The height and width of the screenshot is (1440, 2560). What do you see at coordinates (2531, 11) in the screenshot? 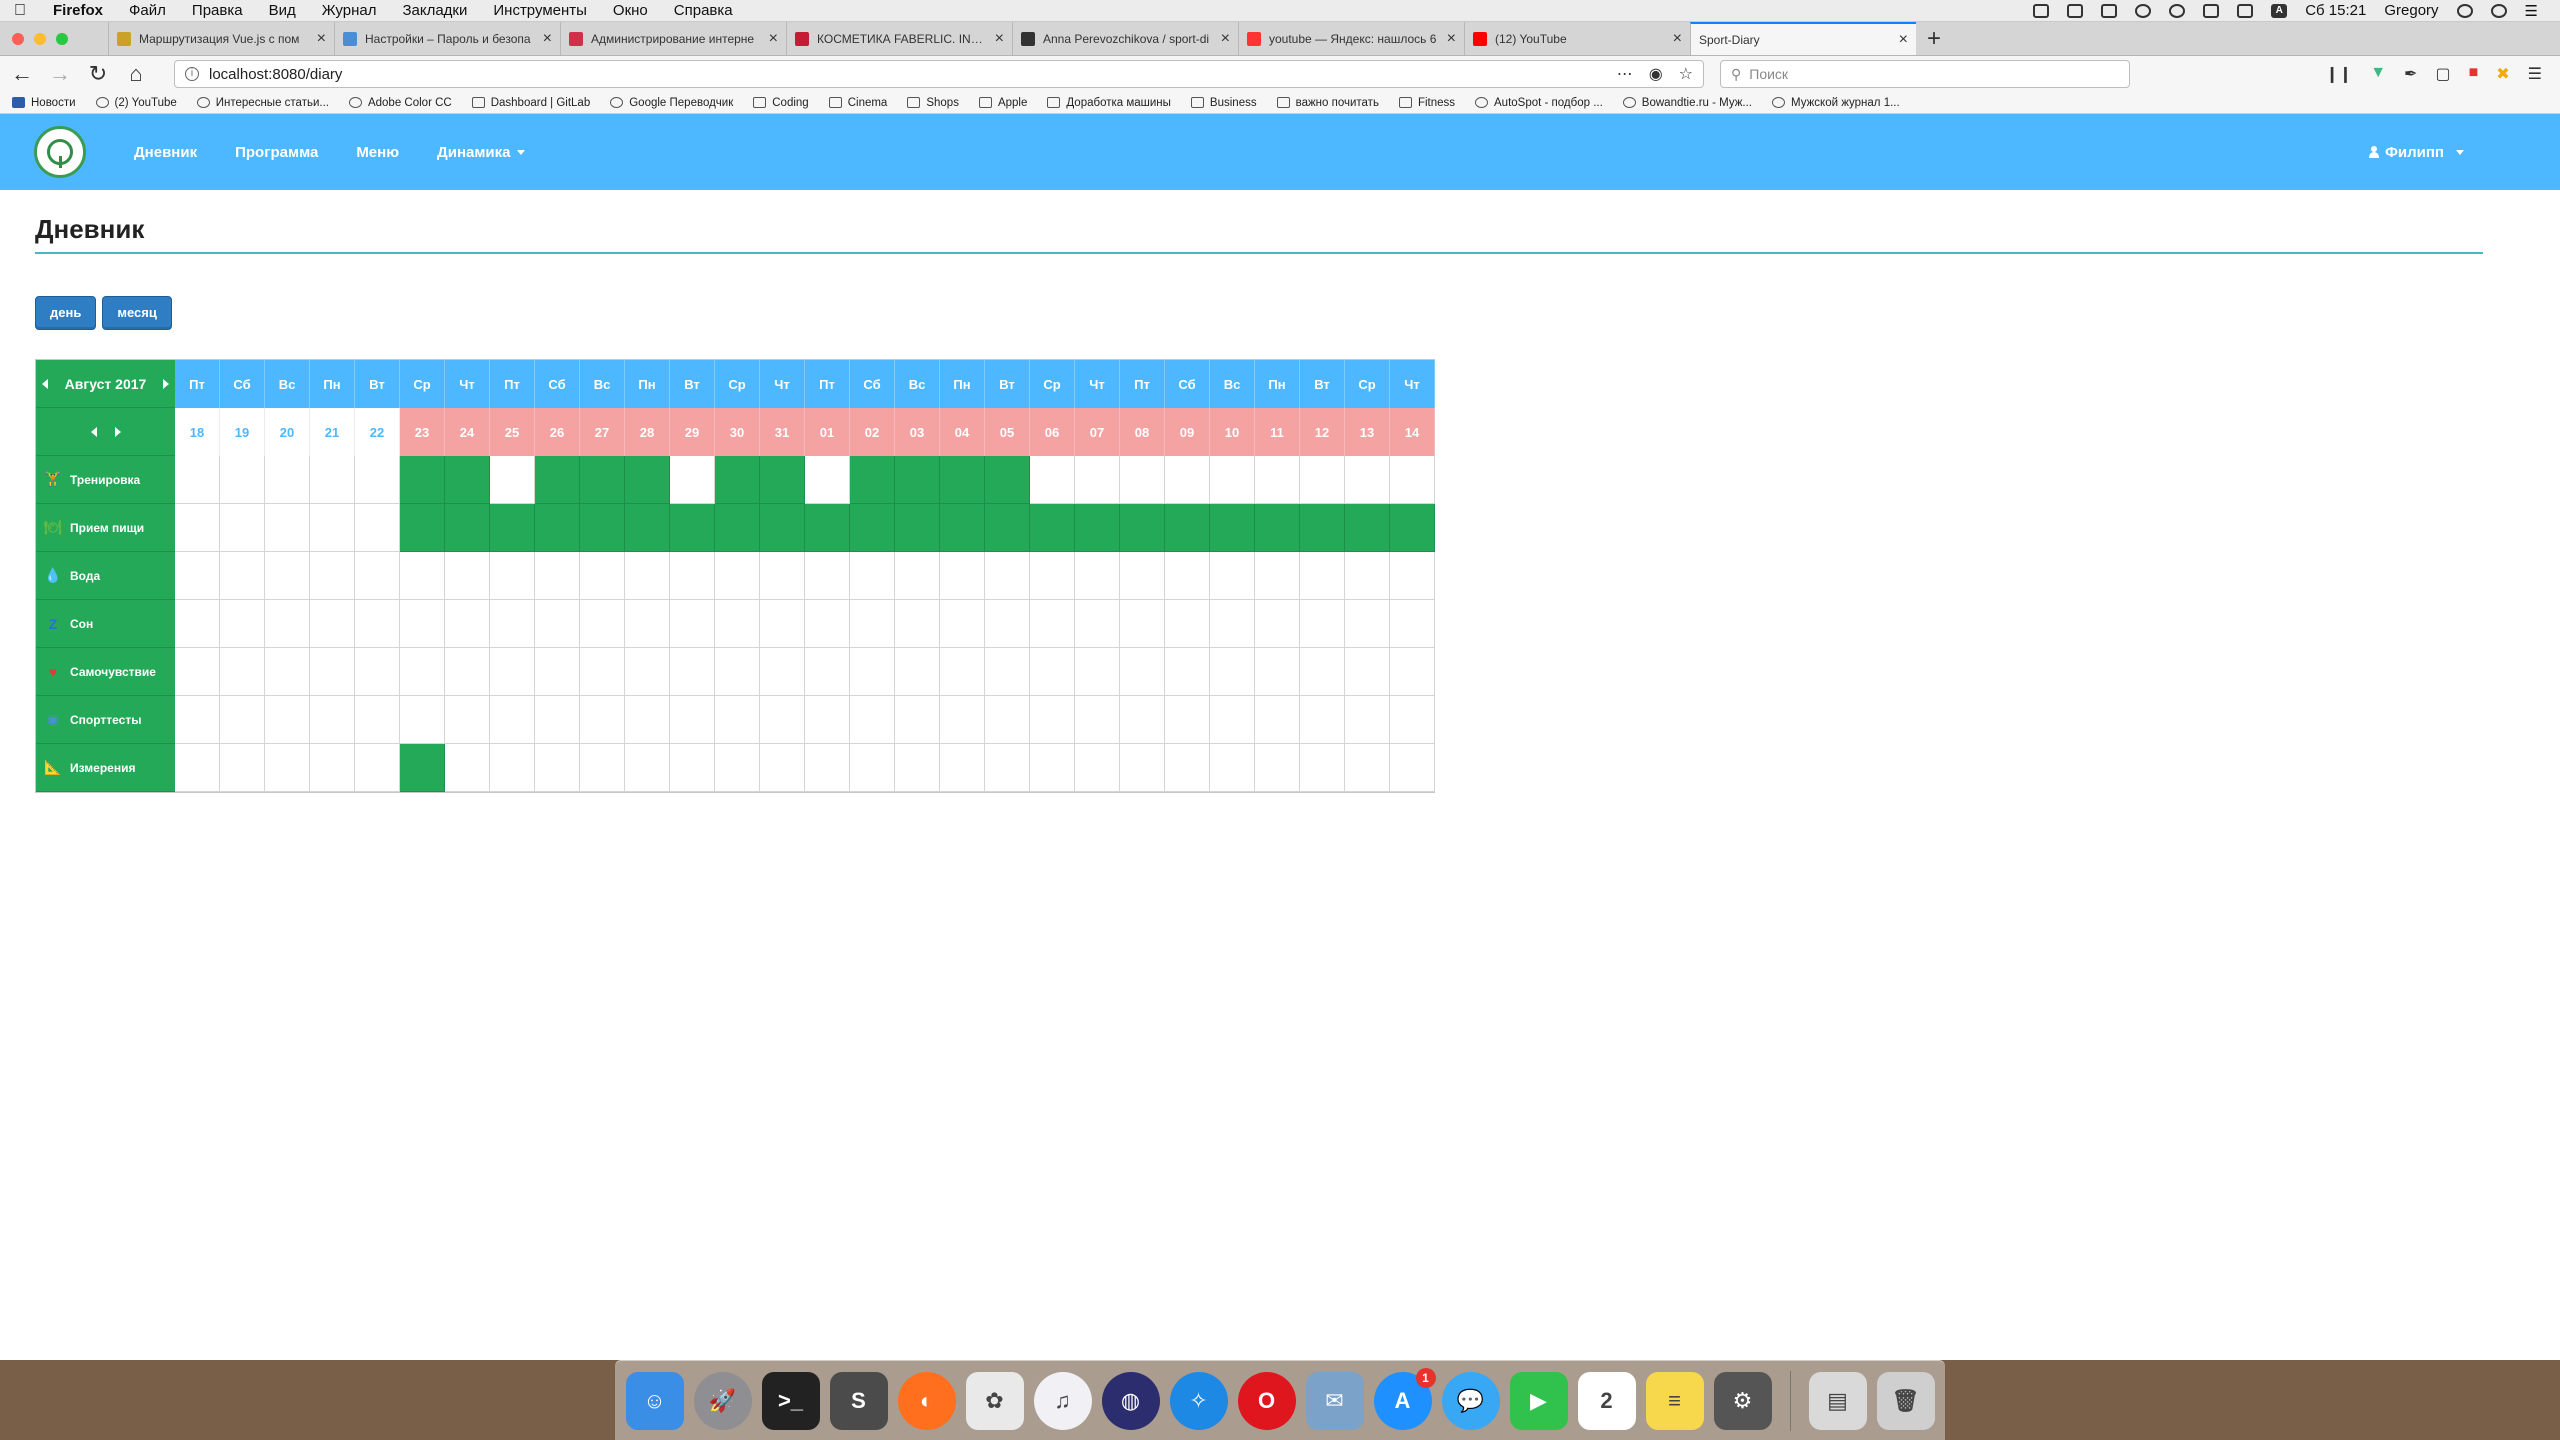
I see `notification-center-icon: ☰` at bounding box center [2531, 11].